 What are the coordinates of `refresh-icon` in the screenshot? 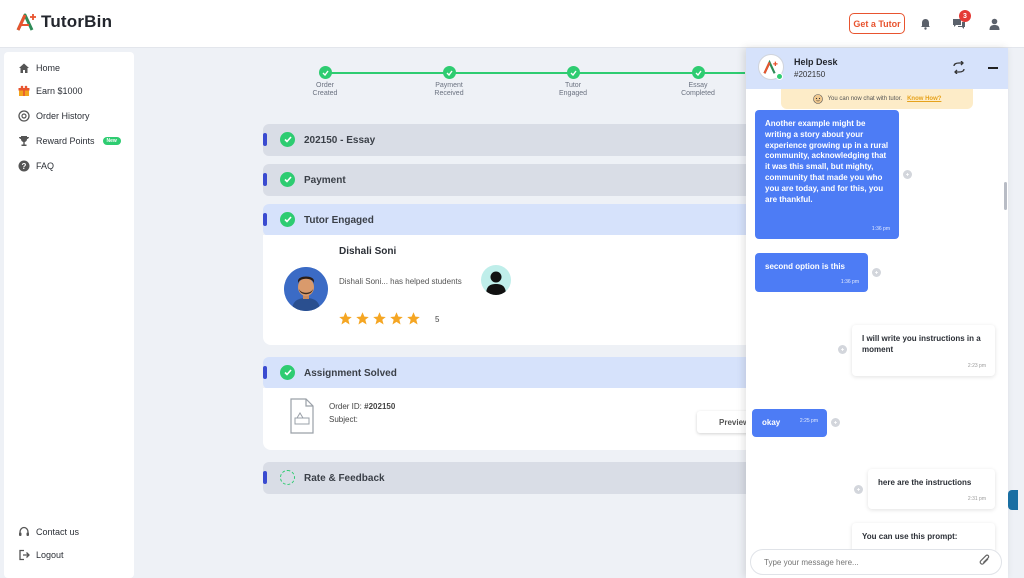 It's located at (959, 69).